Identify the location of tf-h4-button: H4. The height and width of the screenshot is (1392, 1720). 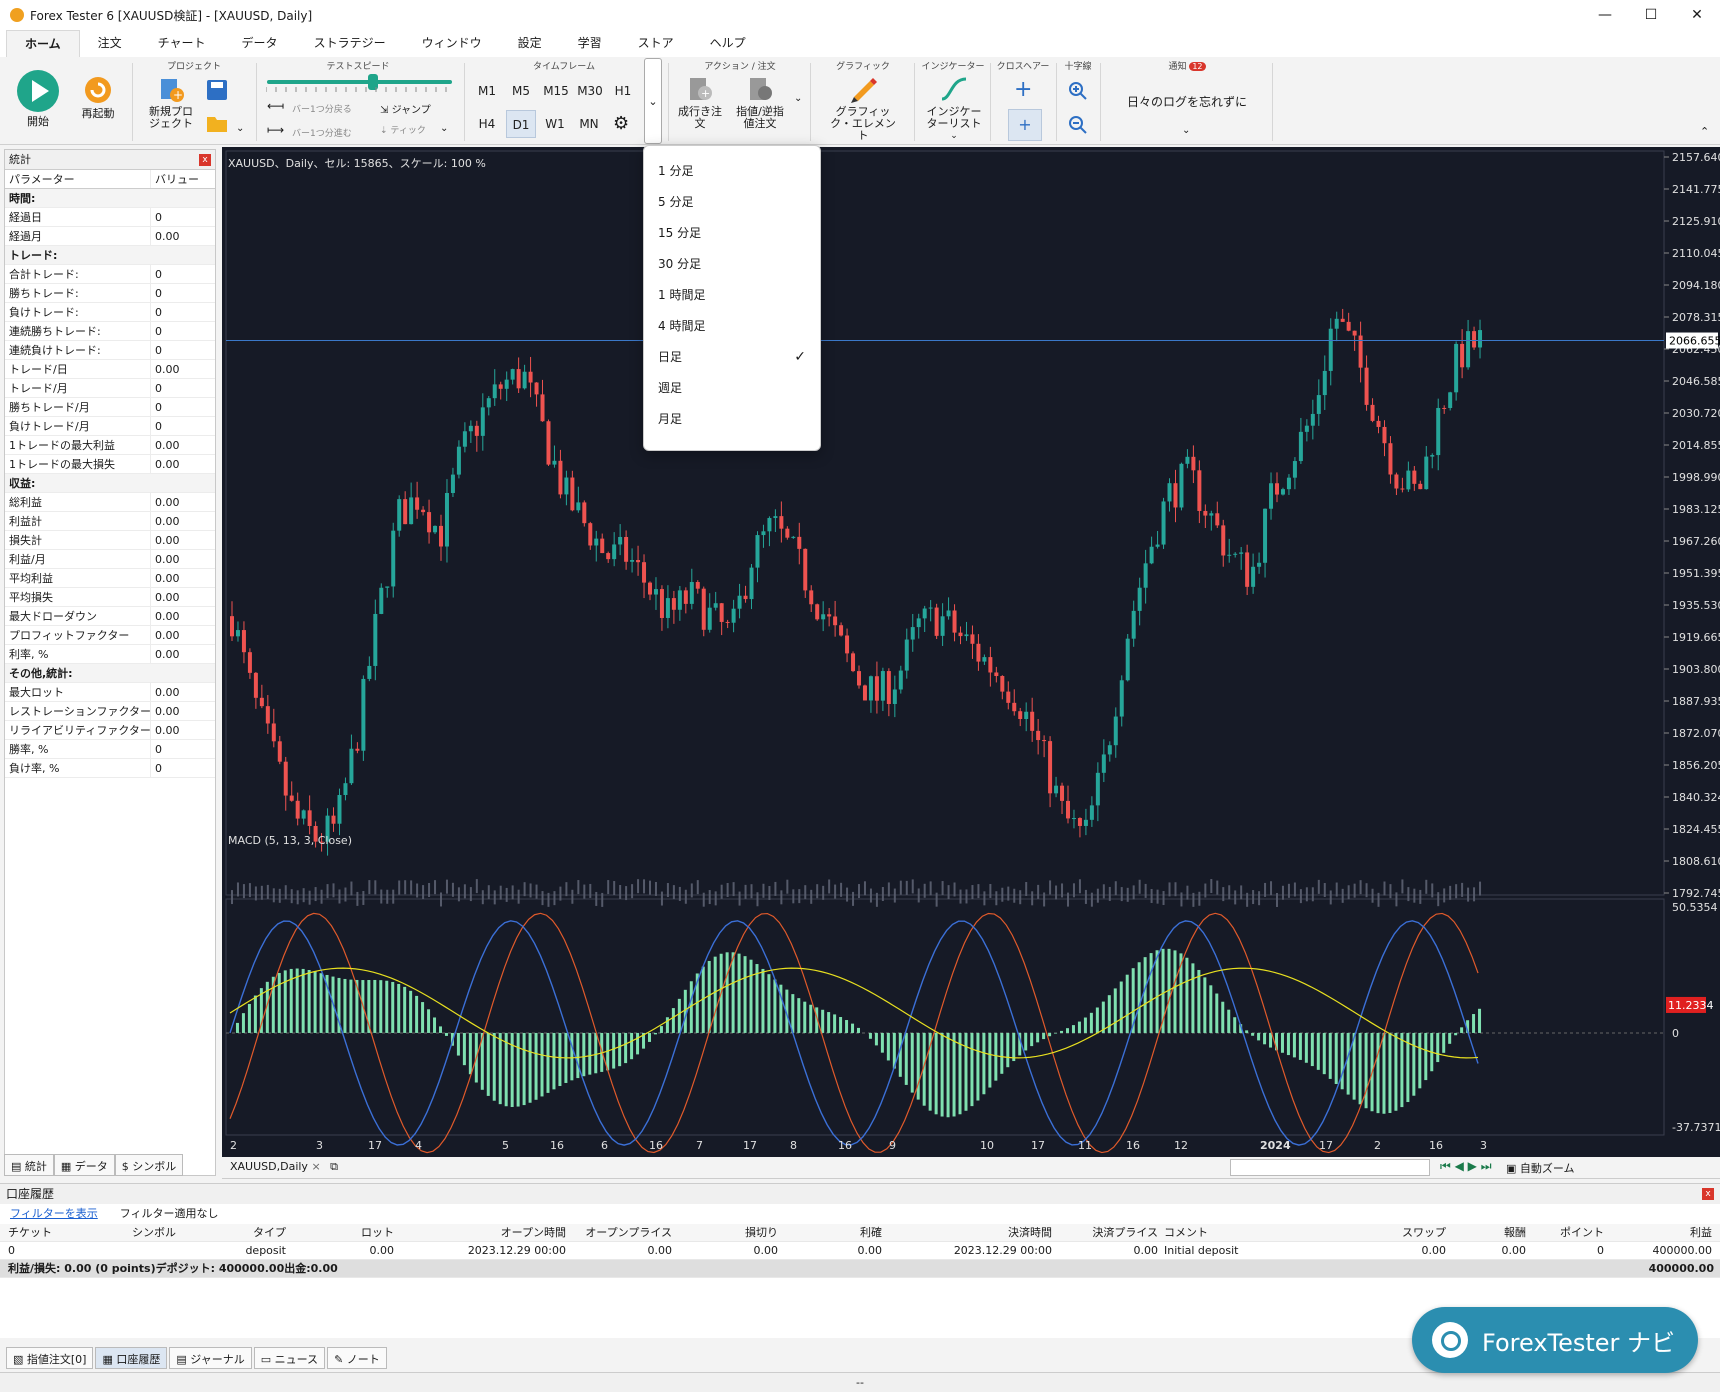
(487, 124).